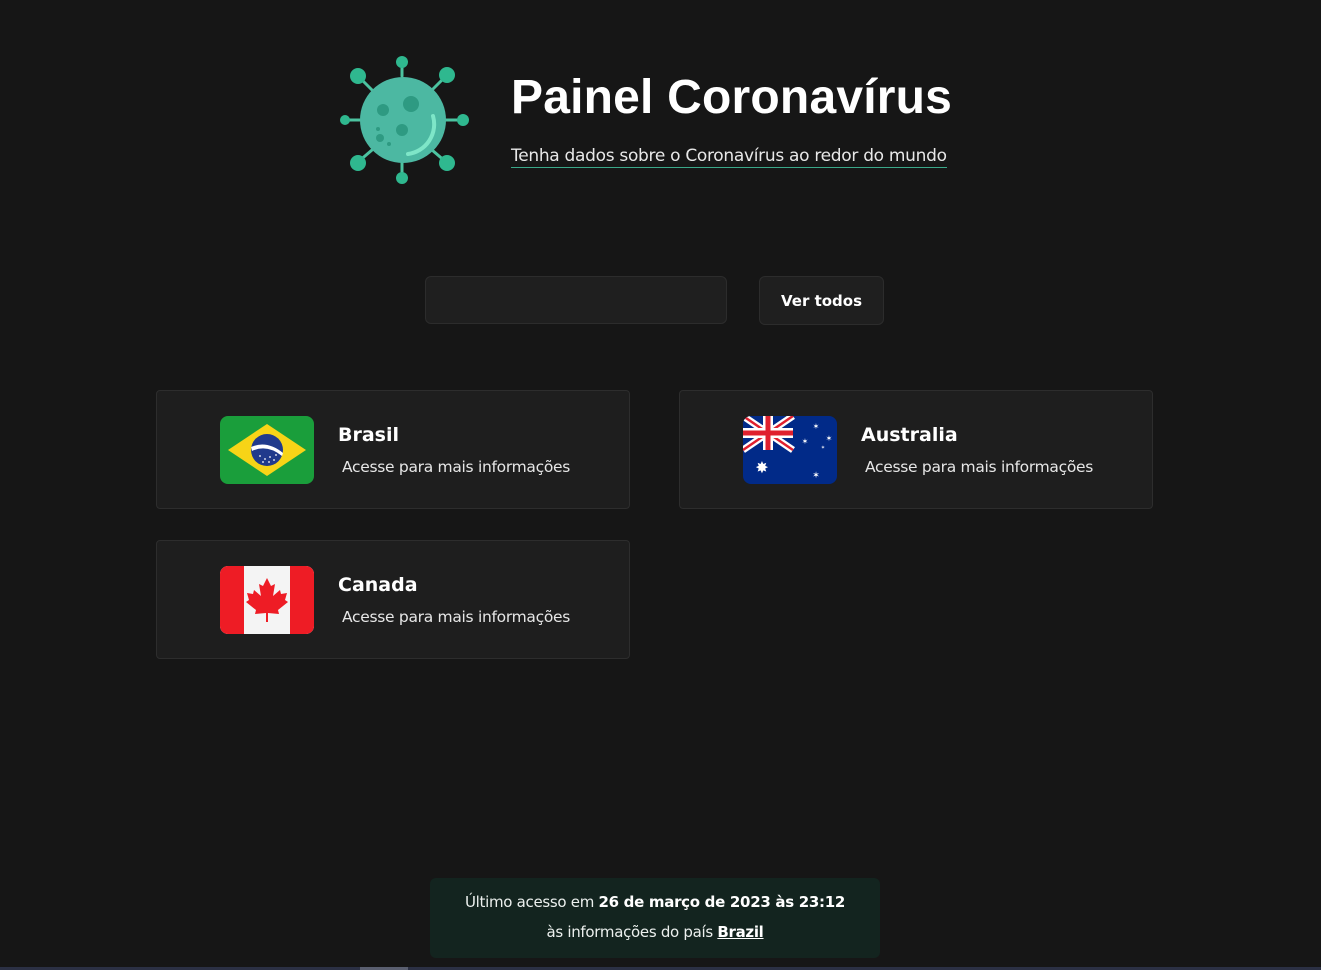  I want to click on brazil-flag-icon, so click(267, 450).